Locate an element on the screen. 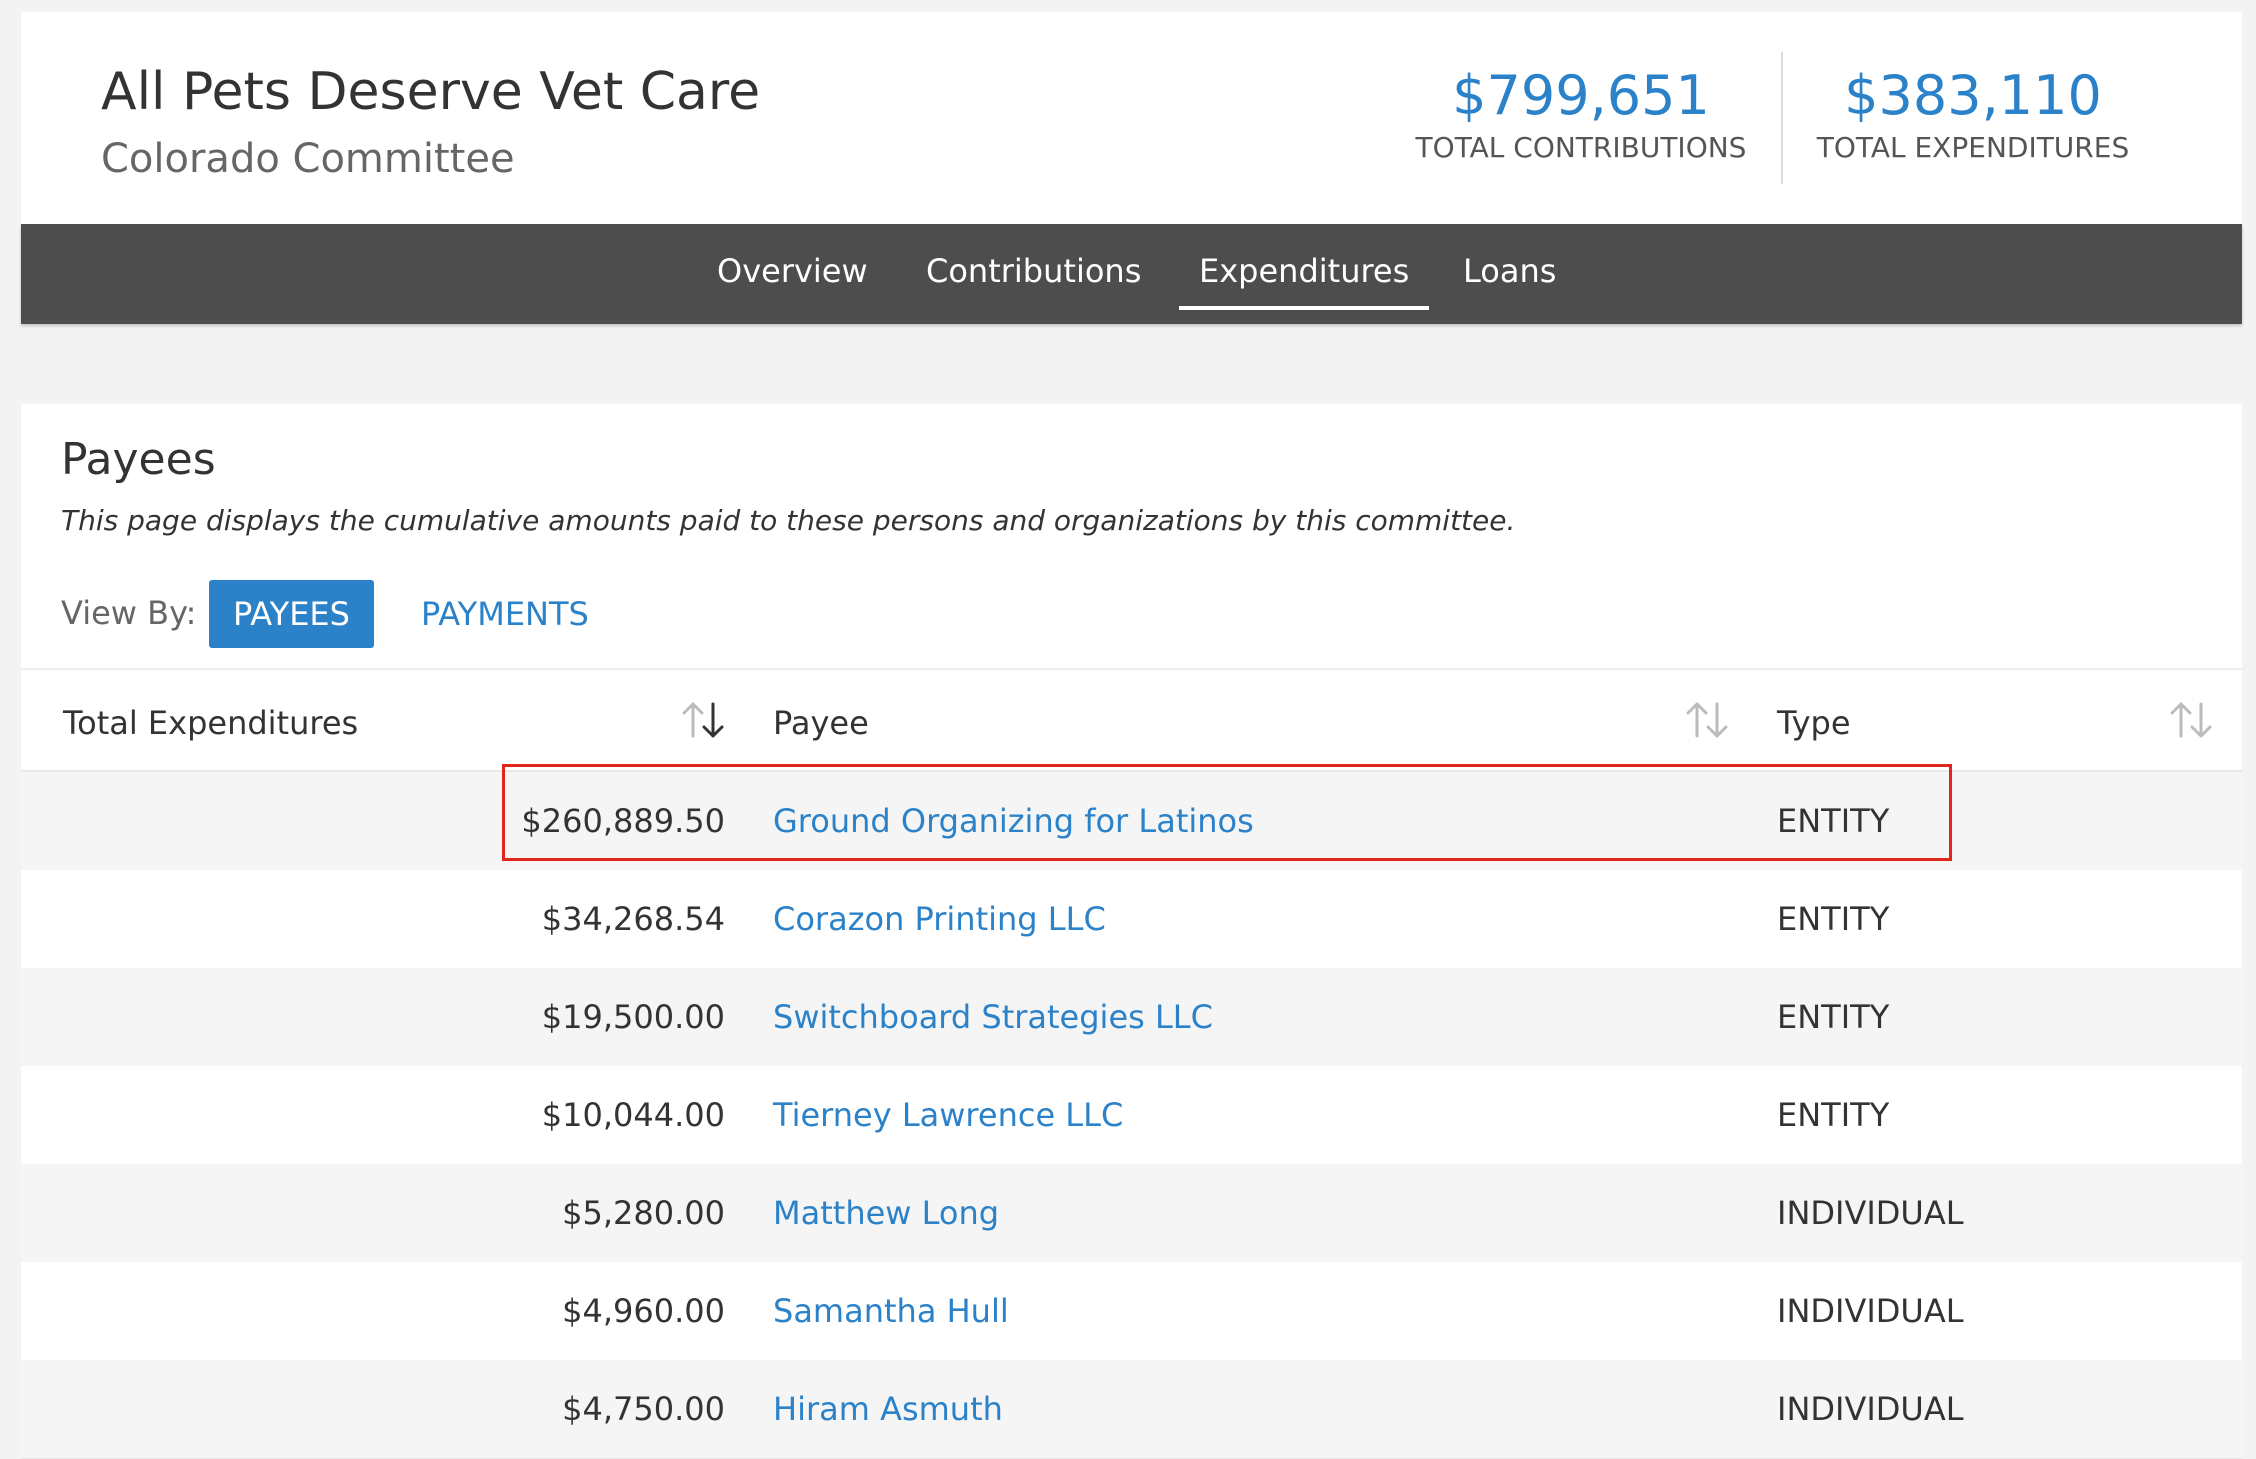 This screenshot has height=1459, width=2256. tab-loans: Loans is located at coordinates (1509, 271).